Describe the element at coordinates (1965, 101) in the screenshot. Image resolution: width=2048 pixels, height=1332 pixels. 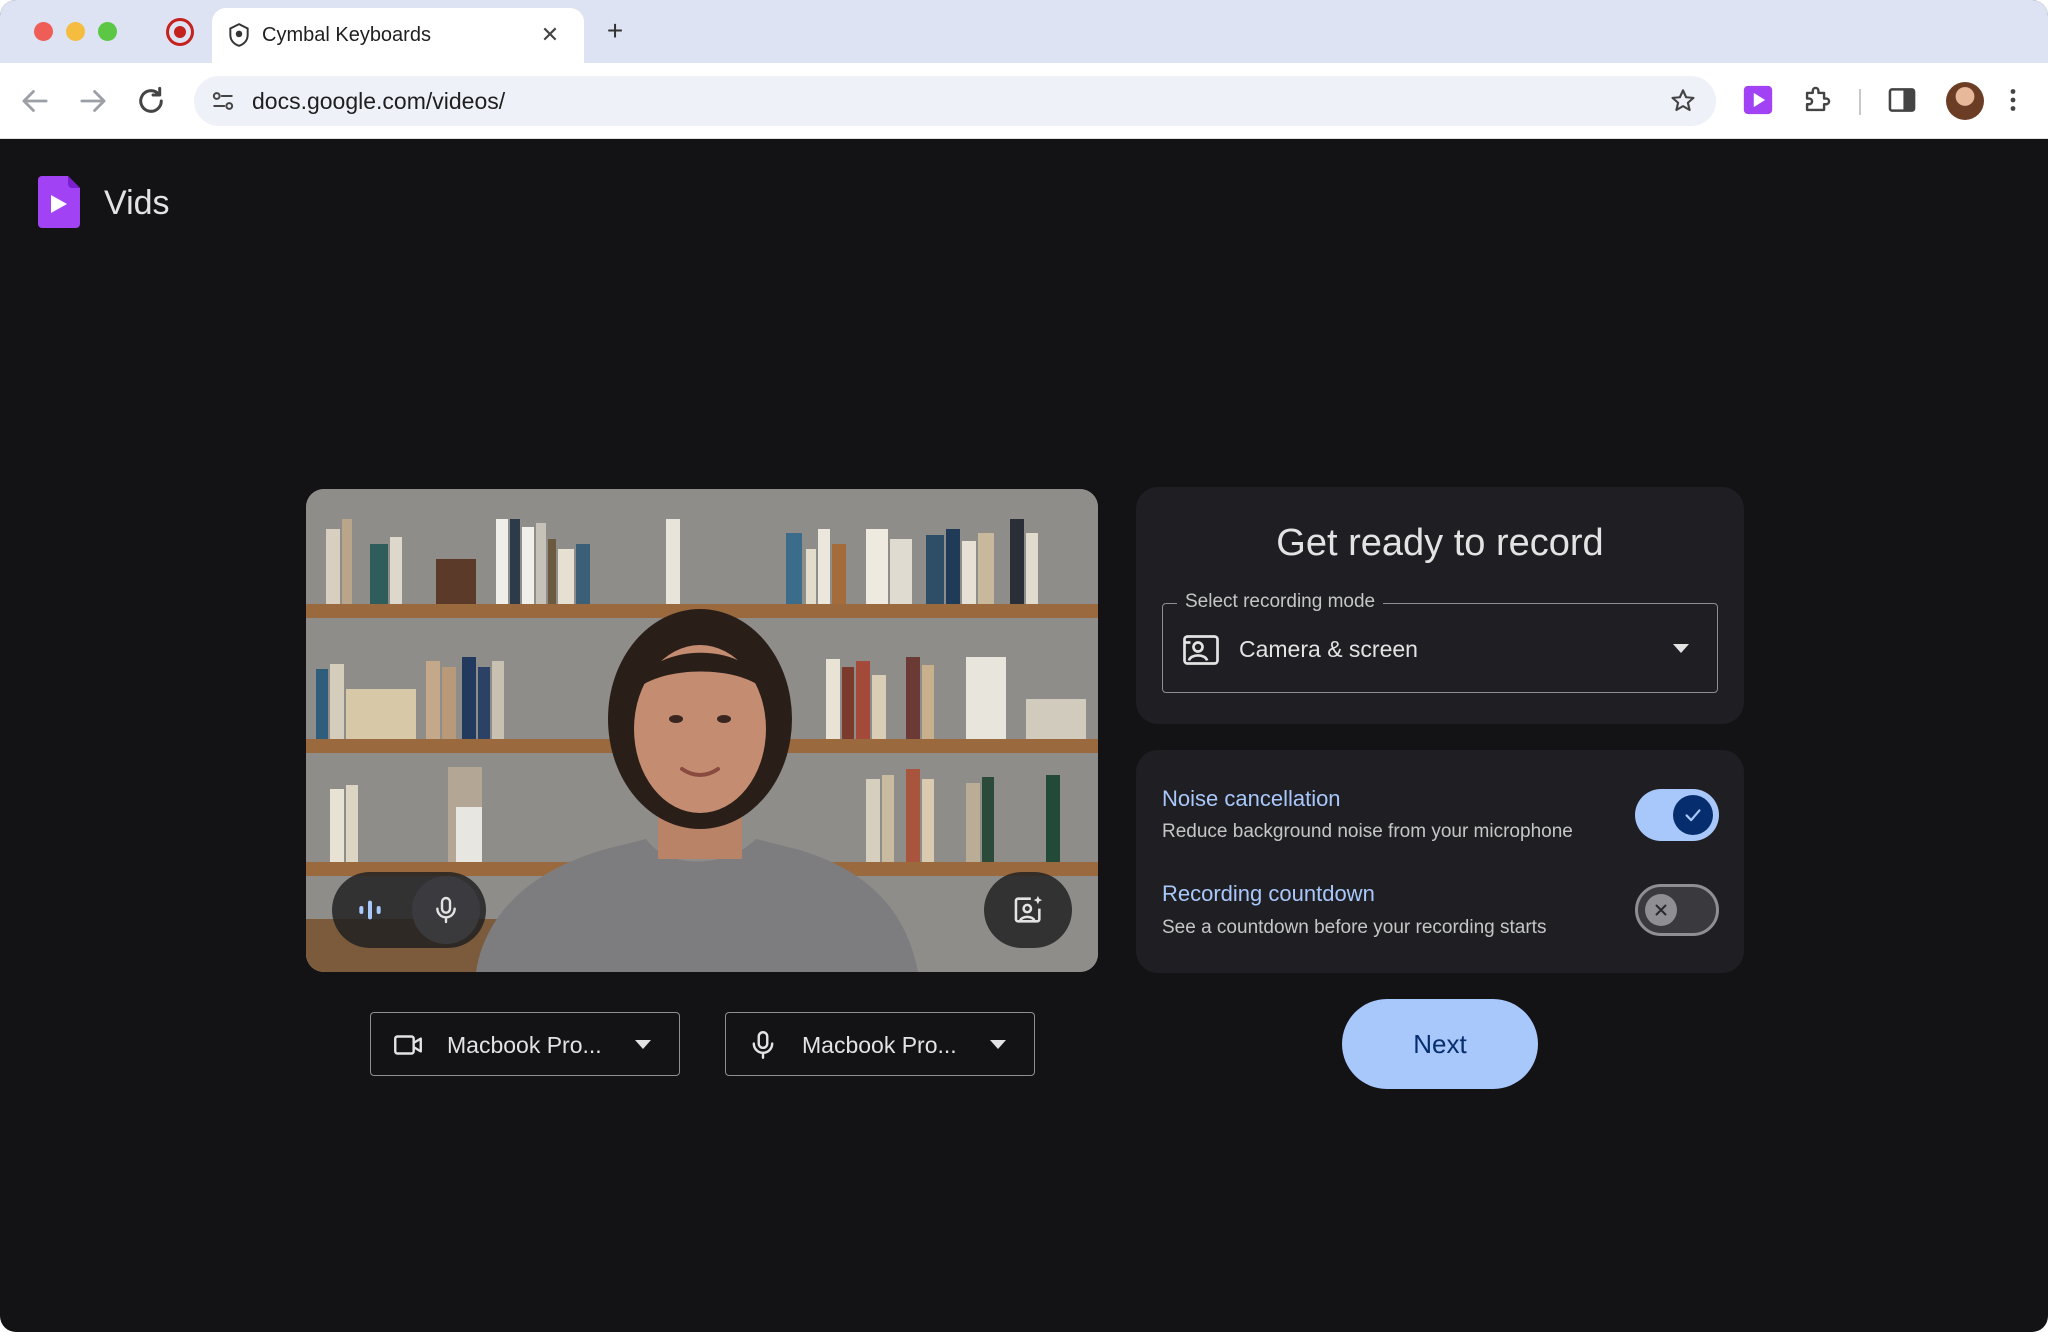
I see `profile-avatar` at that location.